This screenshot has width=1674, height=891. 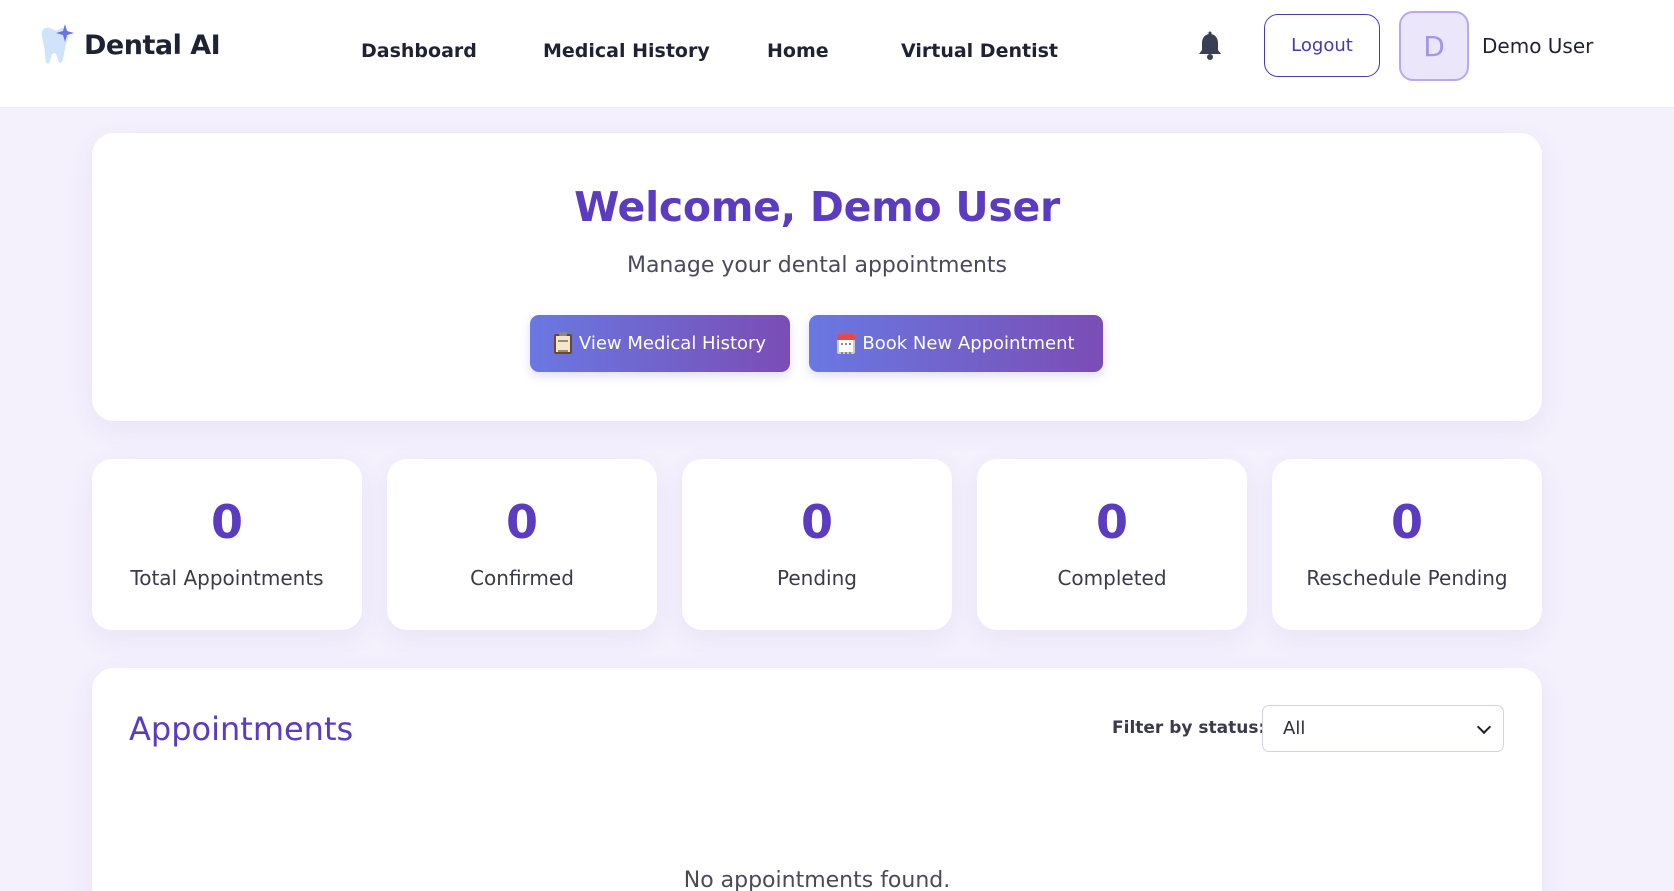 I want to click on nav-dashboard: Dashboard, so click(x=419, y=51).